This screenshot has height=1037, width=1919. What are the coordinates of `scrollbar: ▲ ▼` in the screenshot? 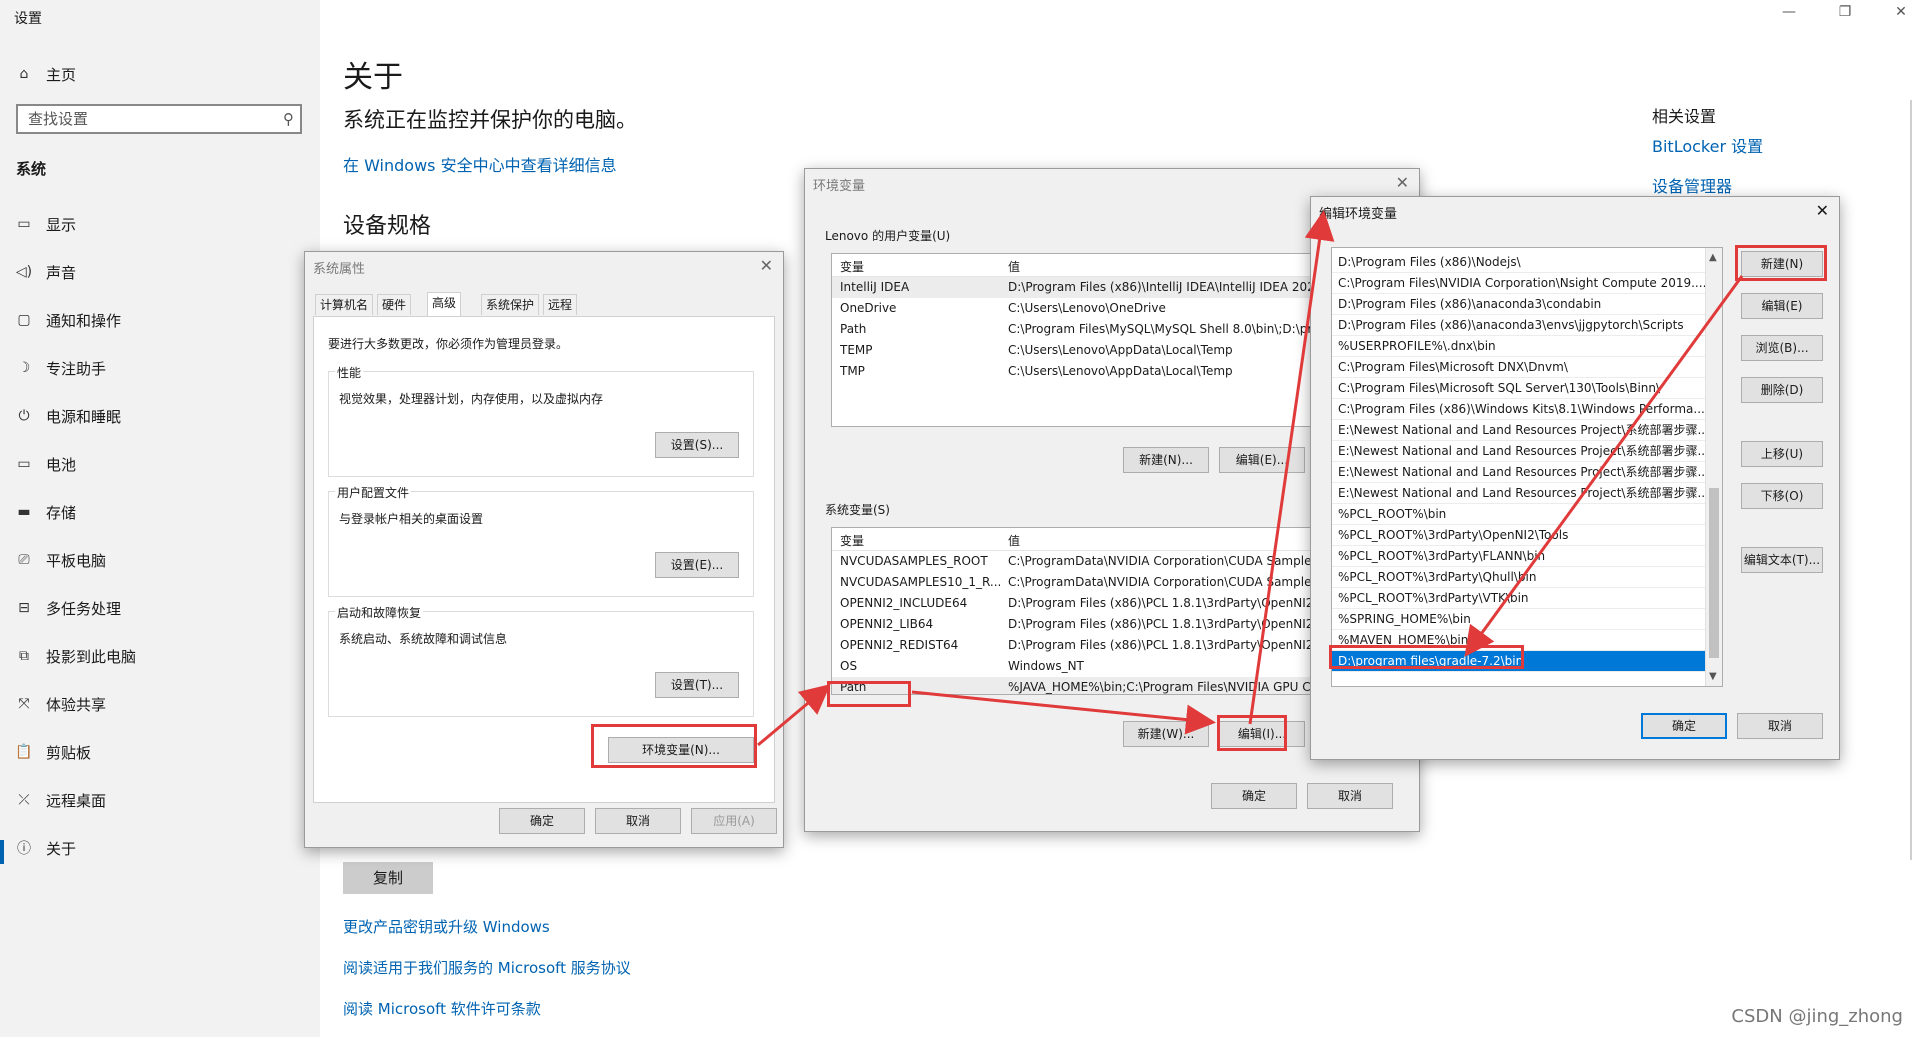 It's located at (1713, 467).